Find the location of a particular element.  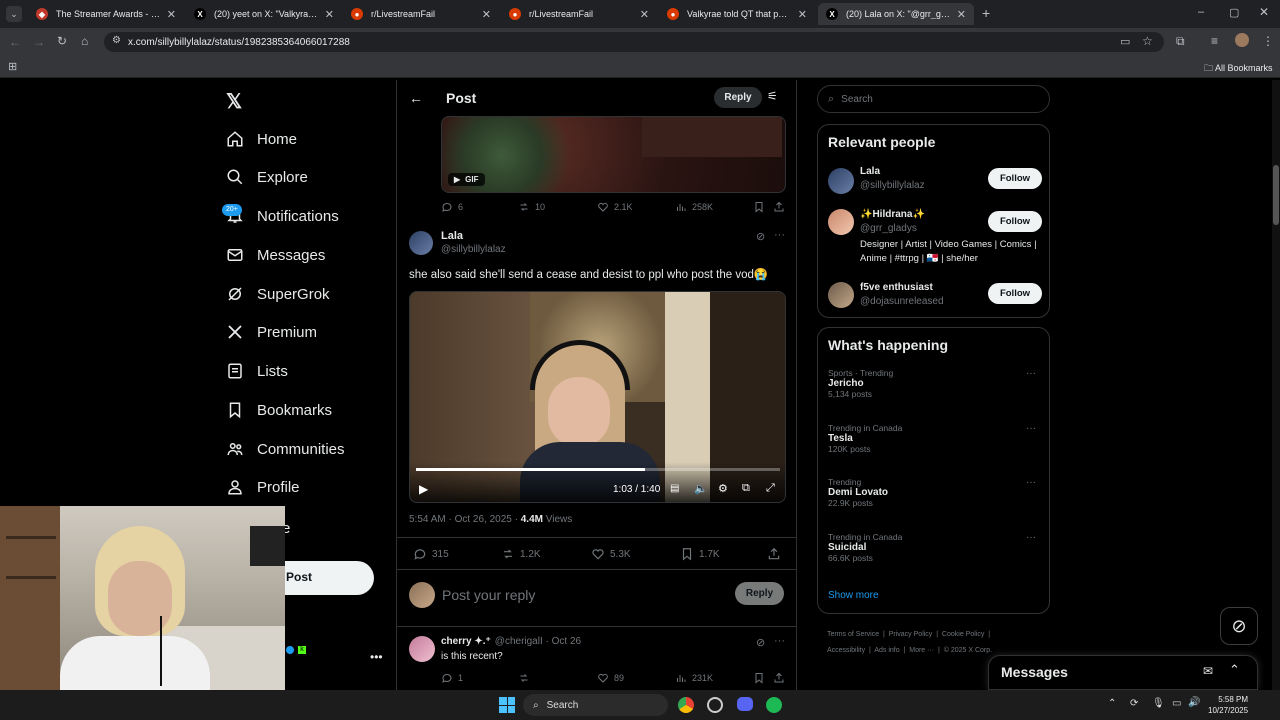

grok-icon: ⊘ is located at coordinates (760, 642).